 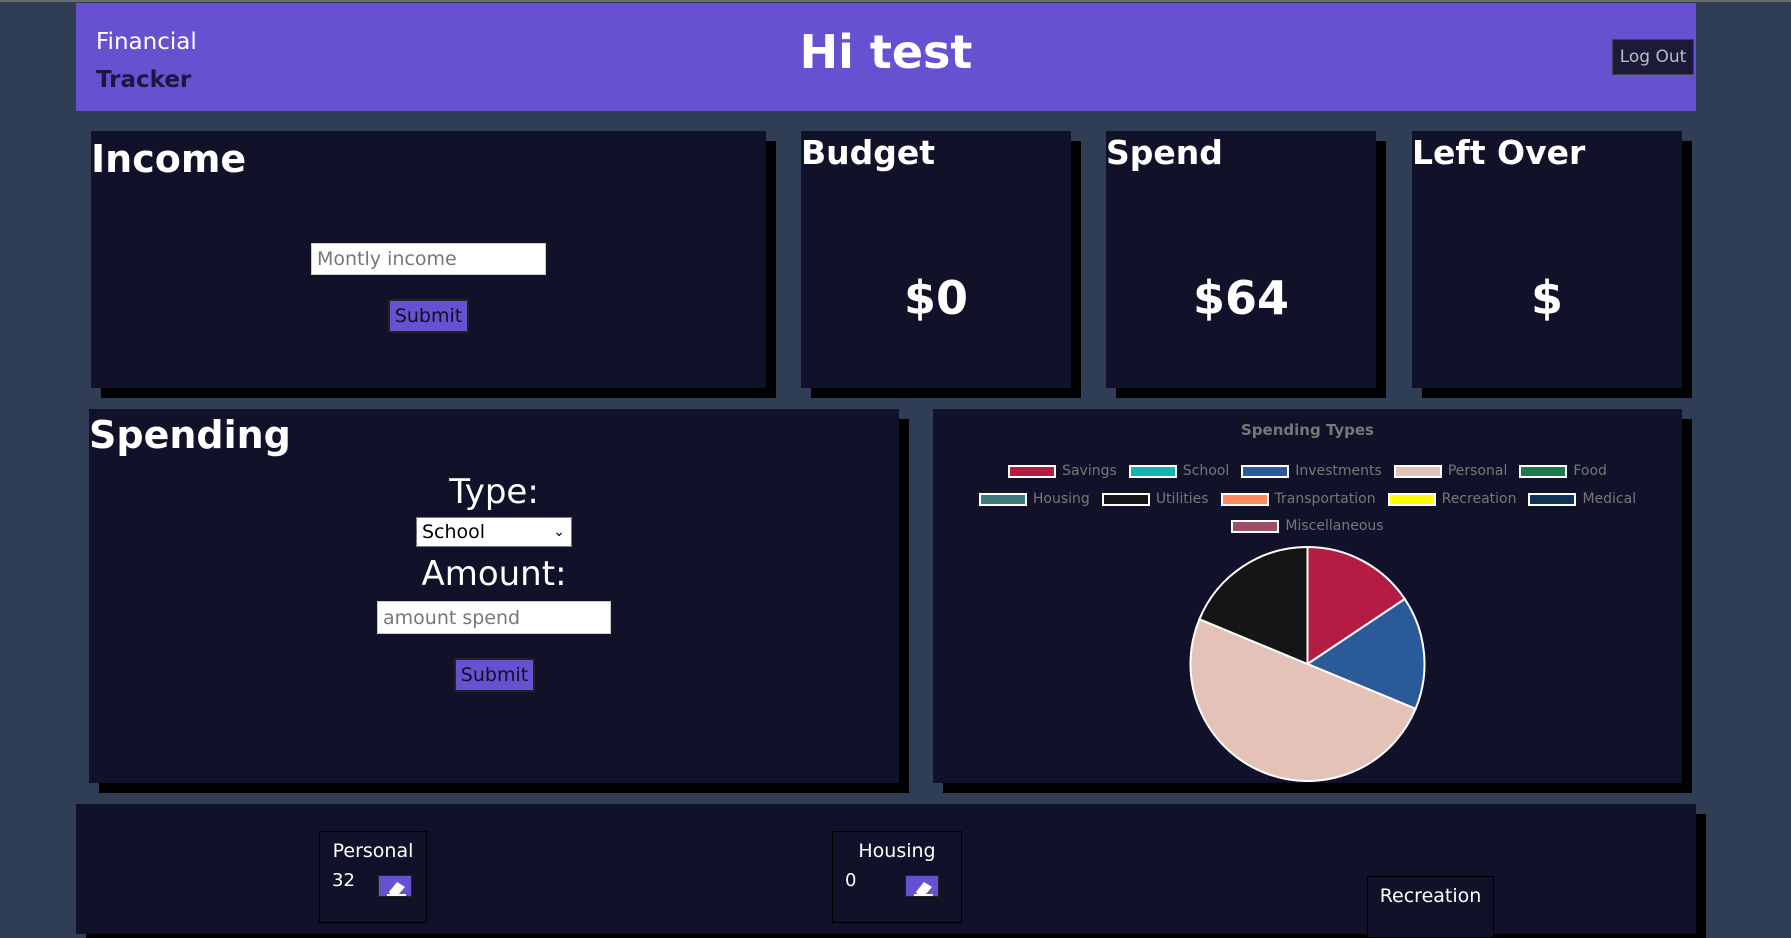 I want to click on greeting-title: Hi test, so click(x=886, y=52).